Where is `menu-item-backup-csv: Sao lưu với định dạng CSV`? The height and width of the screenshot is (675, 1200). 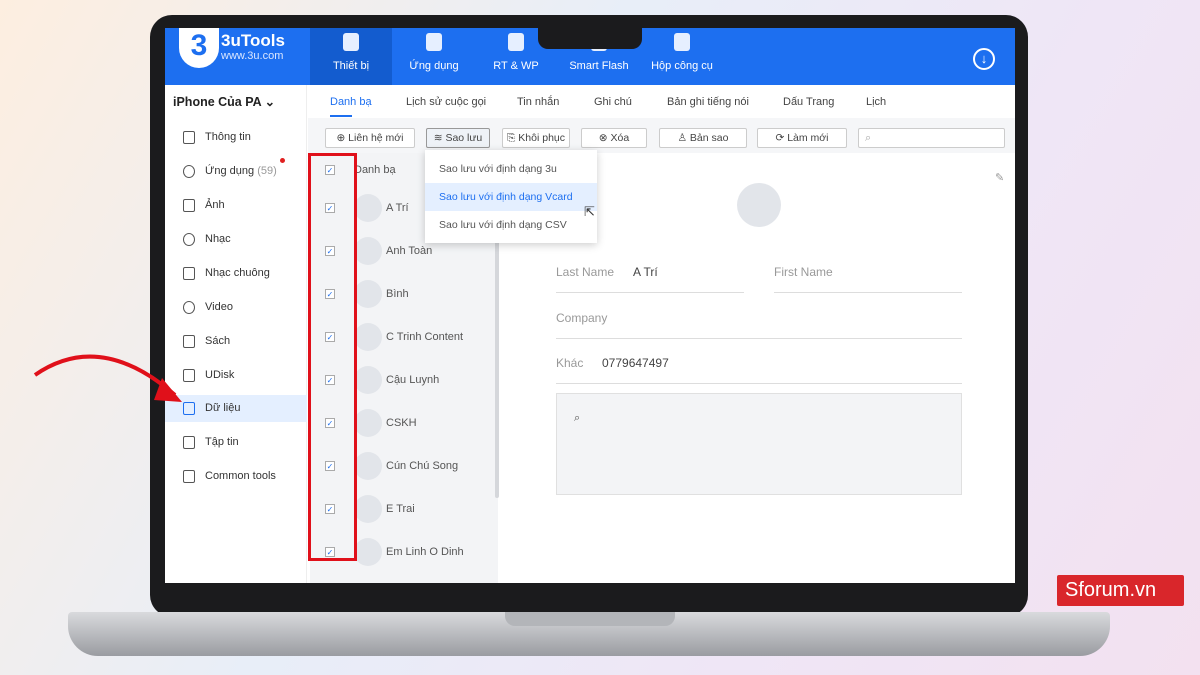 menu-item-backup-csv: Sao lưu với định dạng CSV is located at coordinates (511, 225).